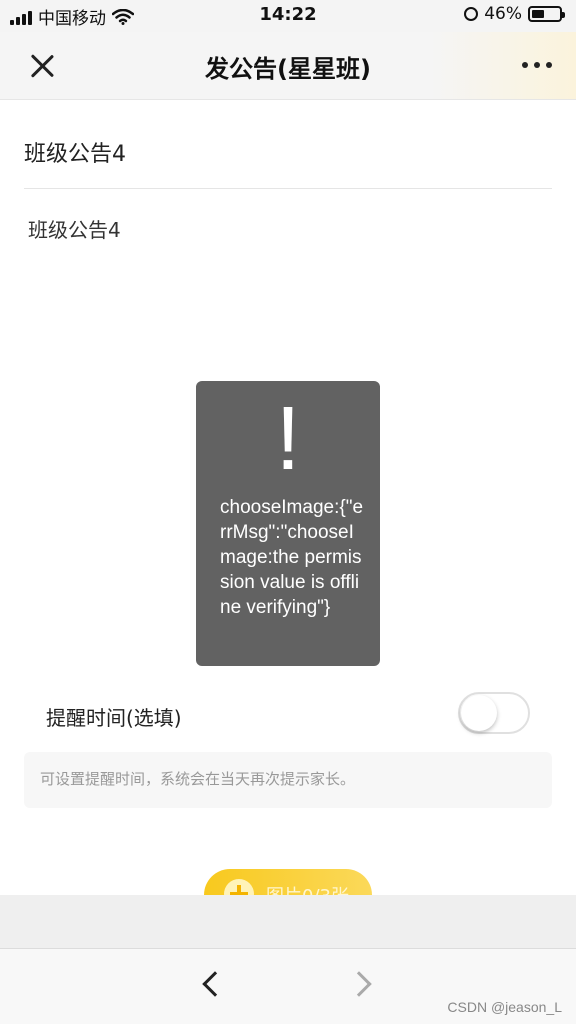 This screenshot has width=576, height=1024. I want to click on bottom-toolbar: CSDN @jeason_L, so click(288, 986).